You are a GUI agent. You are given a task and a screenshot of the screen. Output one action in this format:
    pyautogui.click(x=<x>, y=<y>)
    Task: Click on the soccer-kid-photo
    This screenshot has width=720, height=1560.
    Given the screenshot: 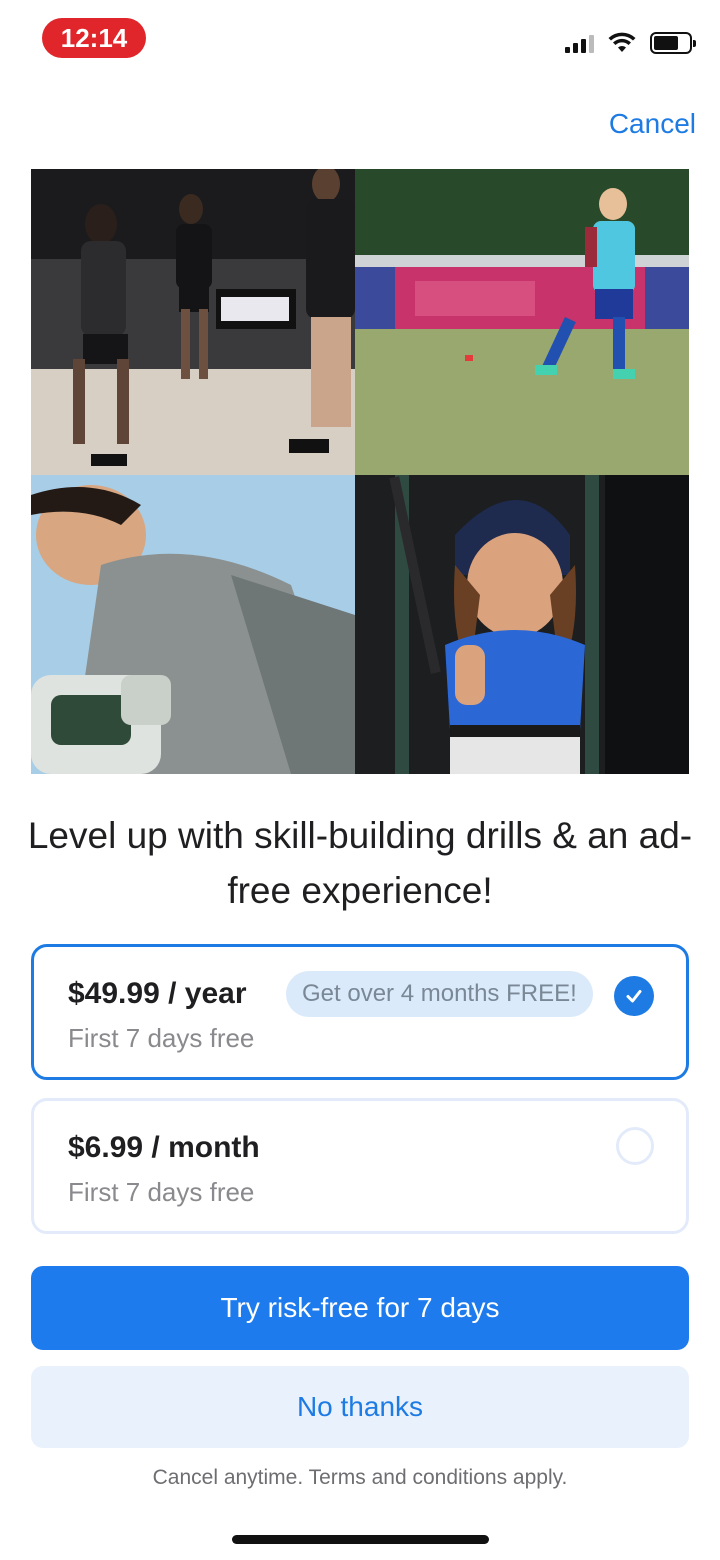 What is the action you would take?
    pyautogui.click(x=522, y=322)
    